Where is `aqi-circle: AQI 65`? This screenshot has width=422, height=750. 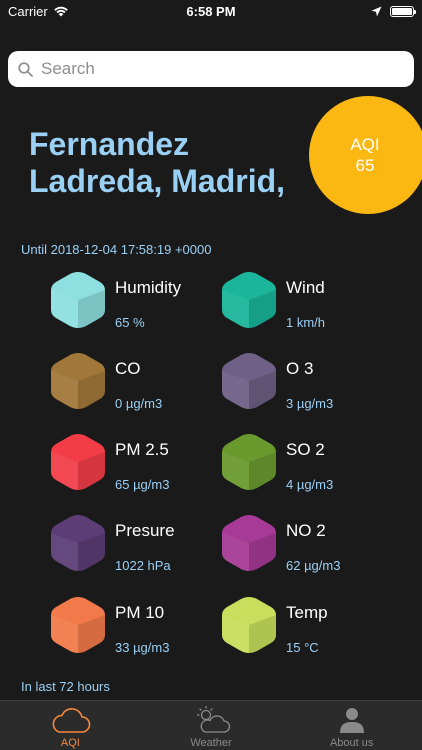 aqi-circle: AQI 65 is located at coordinates (365, 155).